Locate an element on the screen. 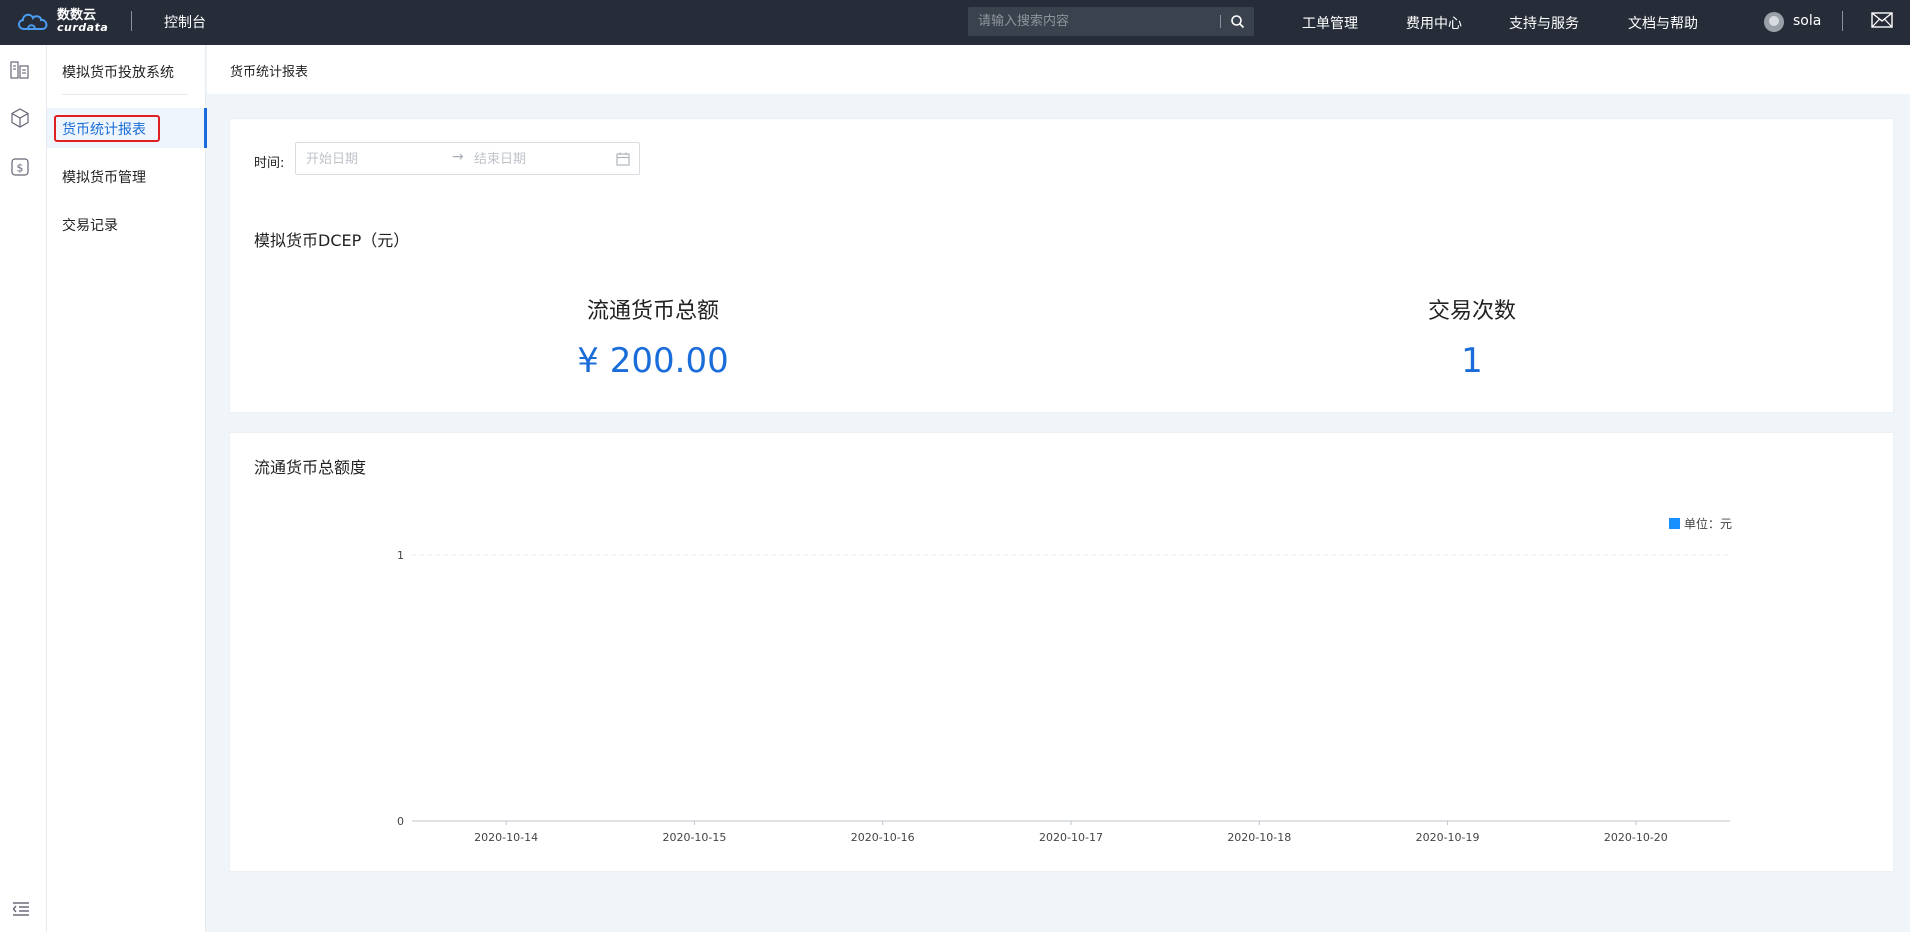  mail-icon is located at coordinates (1882, 20).